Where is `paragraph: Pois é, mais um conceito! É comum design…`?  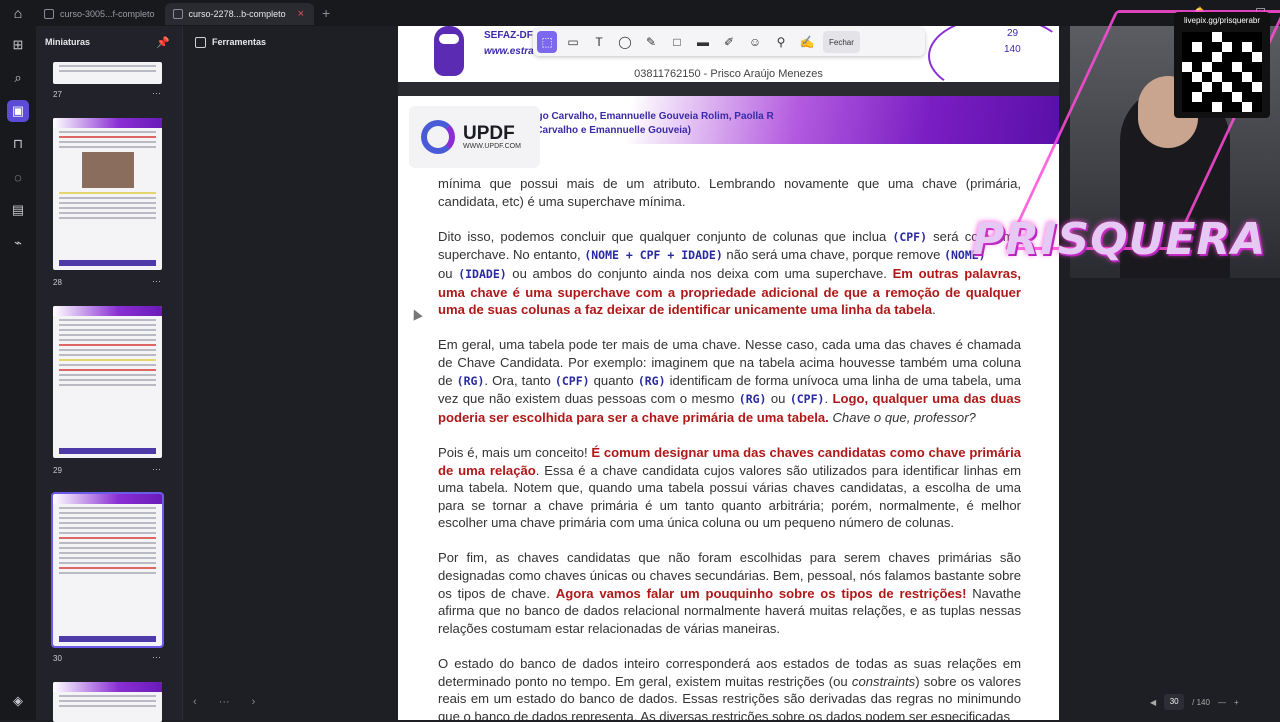 paragraph: Pois é, mais um conceito! É comum design… is located at coordinates (730, 487).